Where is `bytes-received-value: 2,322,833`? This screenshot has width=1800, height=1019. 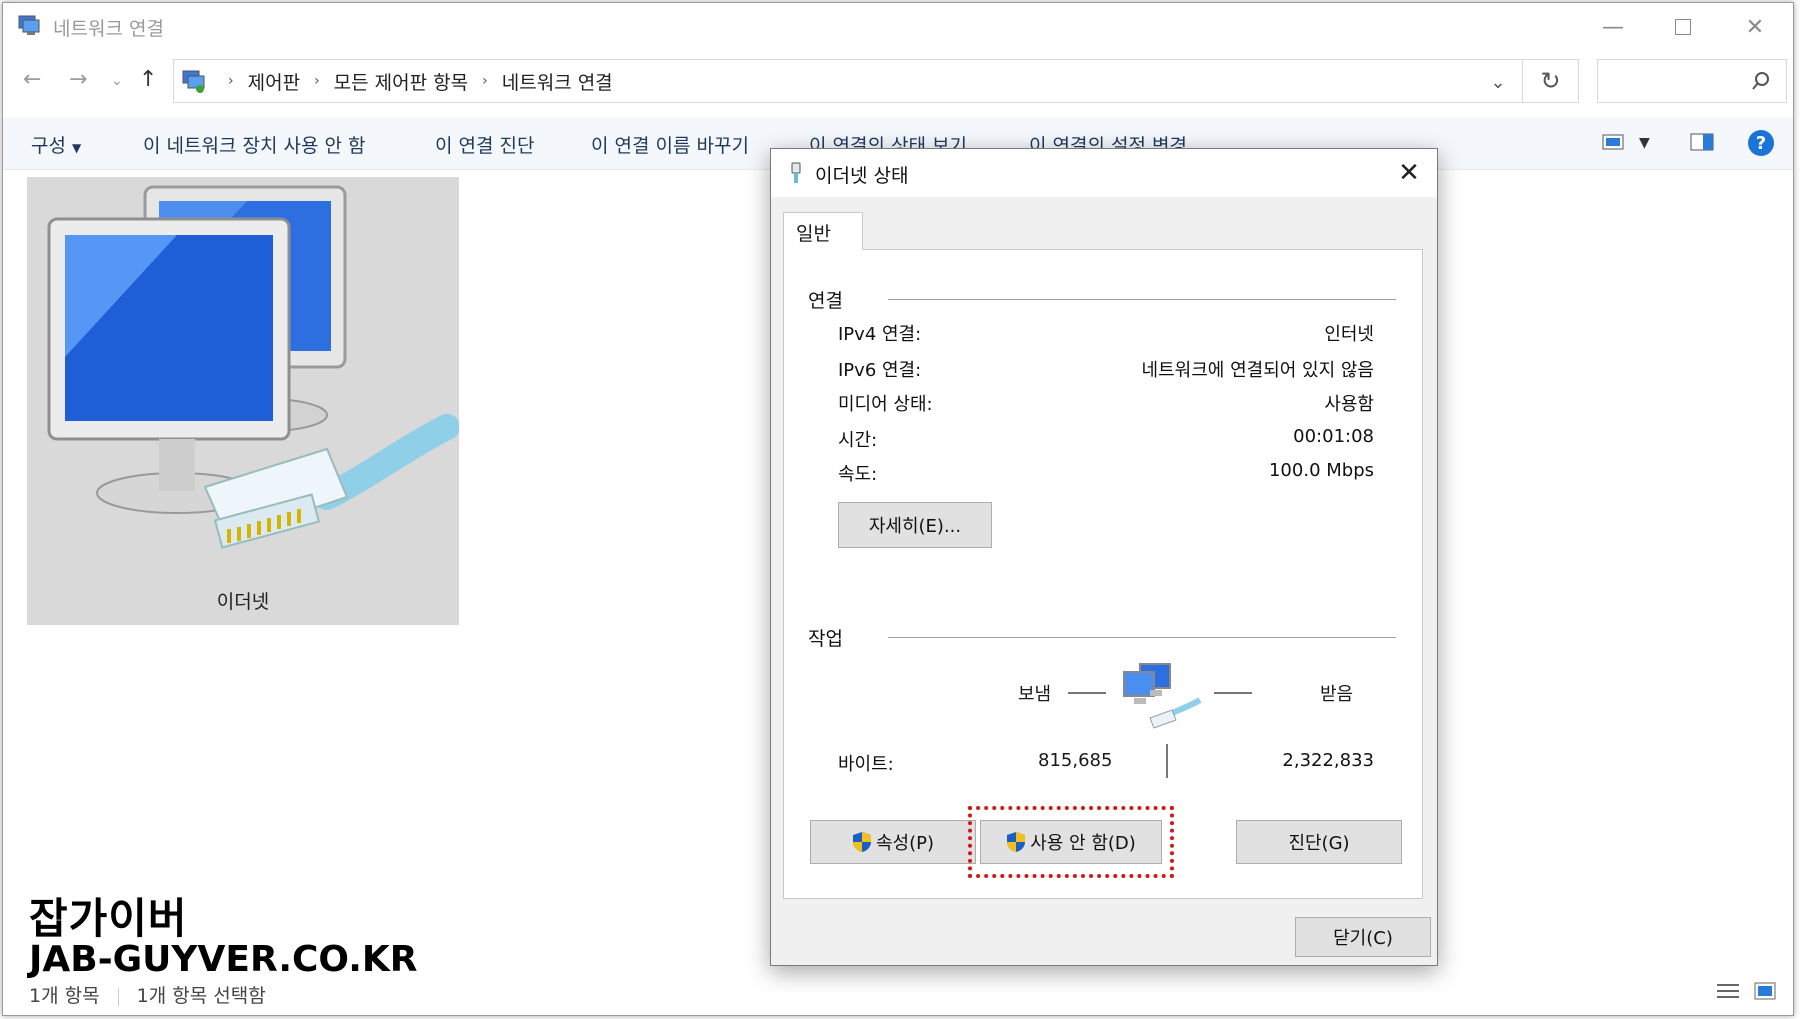 bytes-received-value: 2,322,833 is located at coordinates (1328, 760).